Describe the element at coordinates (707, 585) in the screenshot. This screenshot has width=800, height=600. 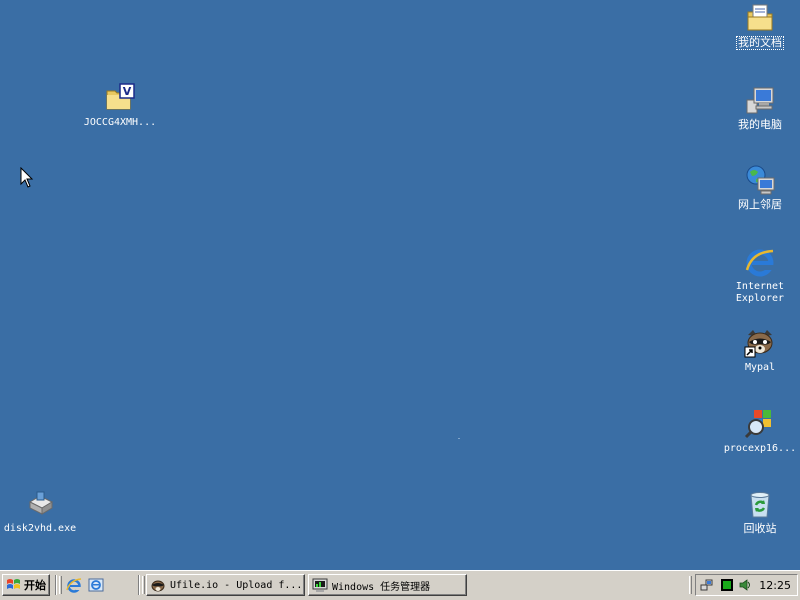
I see `network-icon` at that location.